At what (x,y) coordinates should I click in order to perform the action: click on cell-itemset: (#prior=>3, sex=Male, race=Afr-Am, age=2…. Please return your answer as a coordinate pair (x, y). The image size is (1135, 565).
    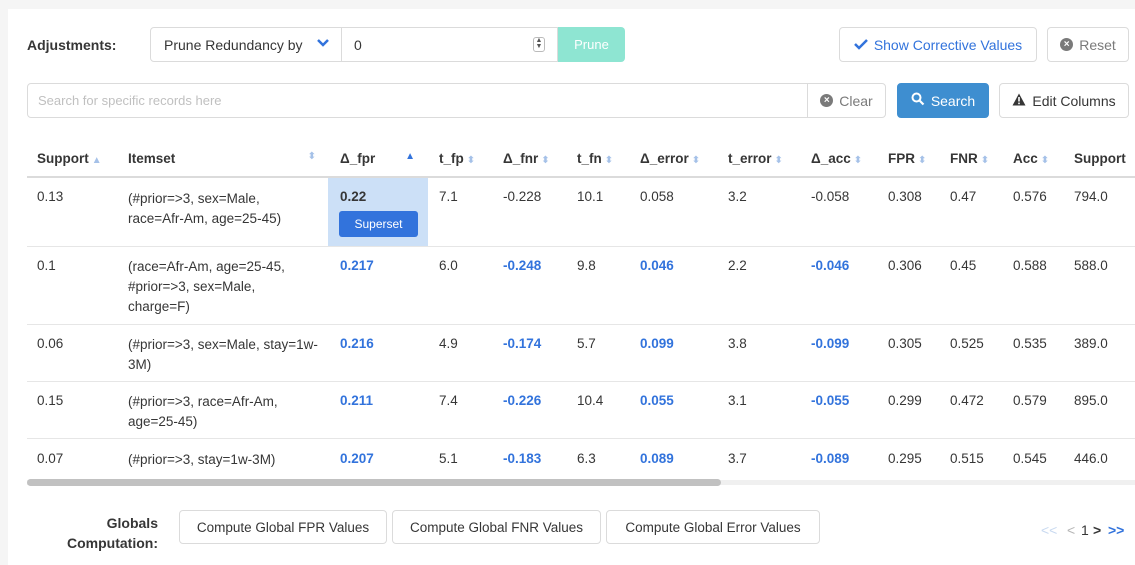
    Looking at the image, I should click on (205, 208).